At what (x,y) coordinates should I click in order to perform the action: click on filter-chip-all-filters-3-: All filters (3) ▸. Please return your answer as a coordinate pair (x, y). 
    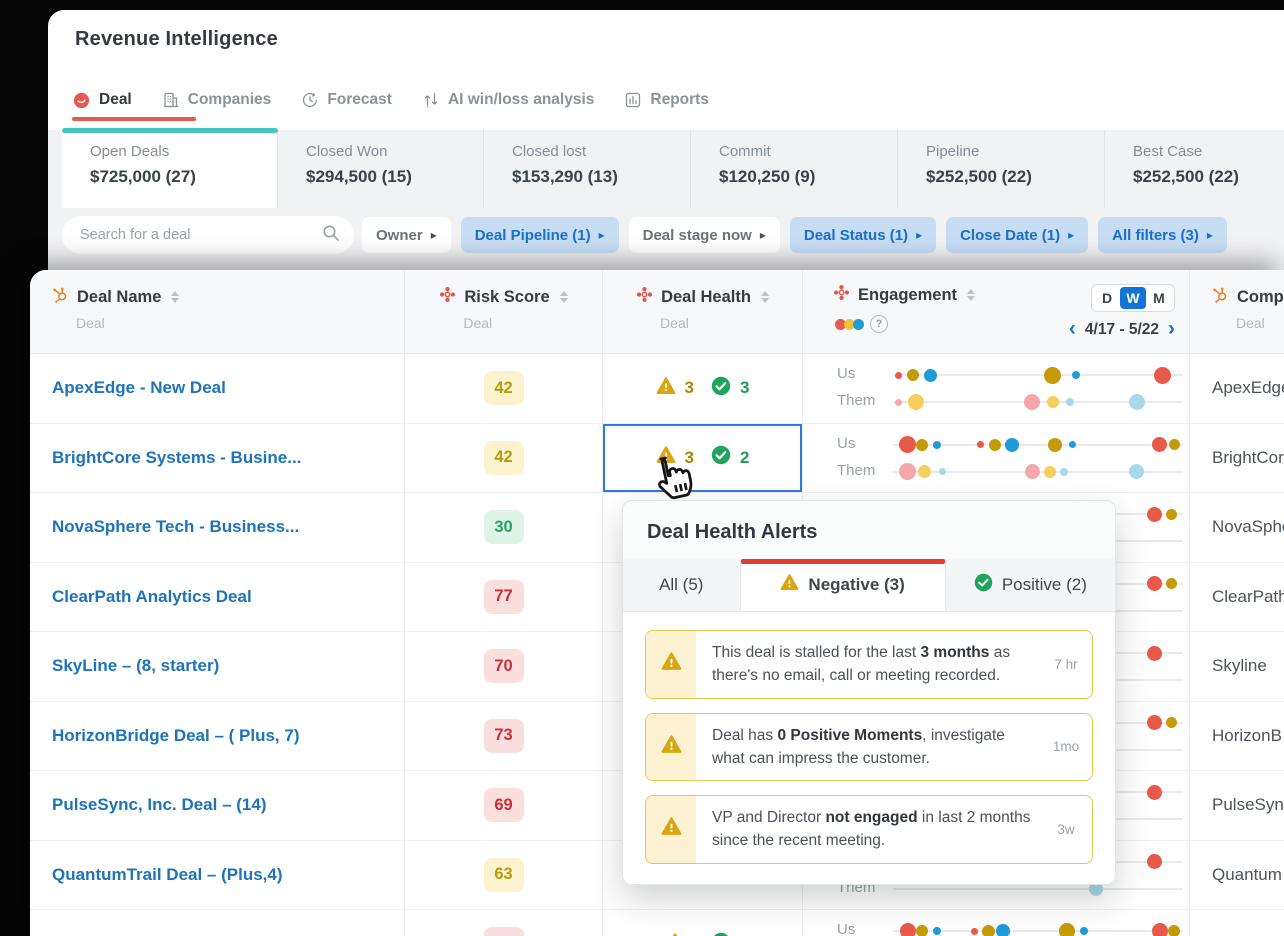
    Looking at the image, I should click on (1162, 235).